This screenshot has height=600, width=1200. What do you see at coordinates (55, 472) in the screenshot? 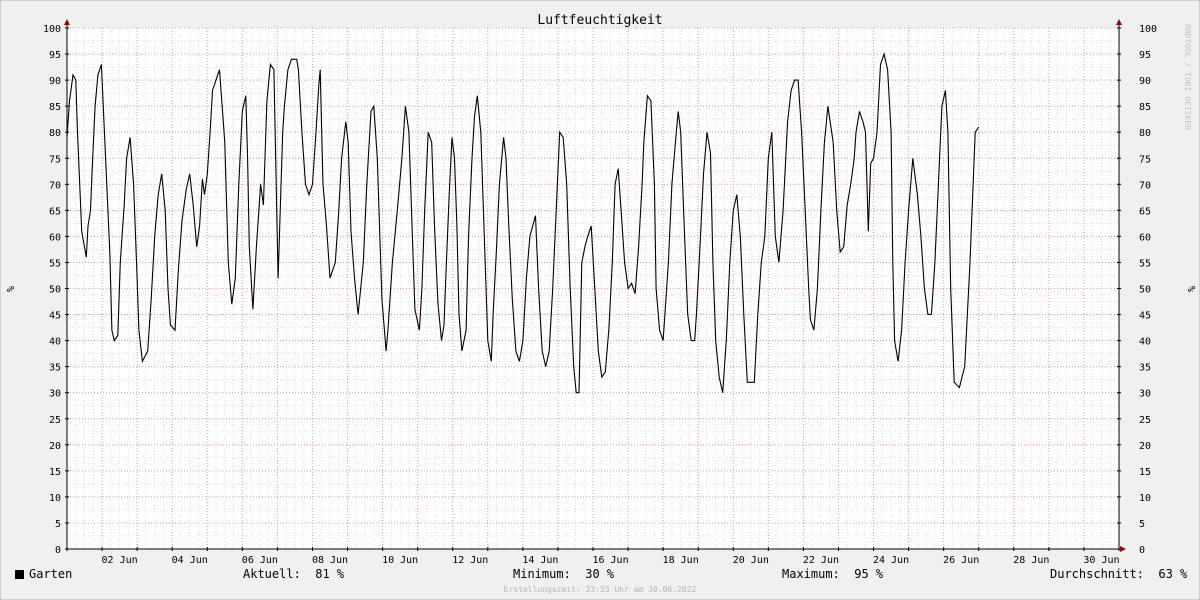
I see `y-tick-label-left: 15` at bounding box center [55, 472].